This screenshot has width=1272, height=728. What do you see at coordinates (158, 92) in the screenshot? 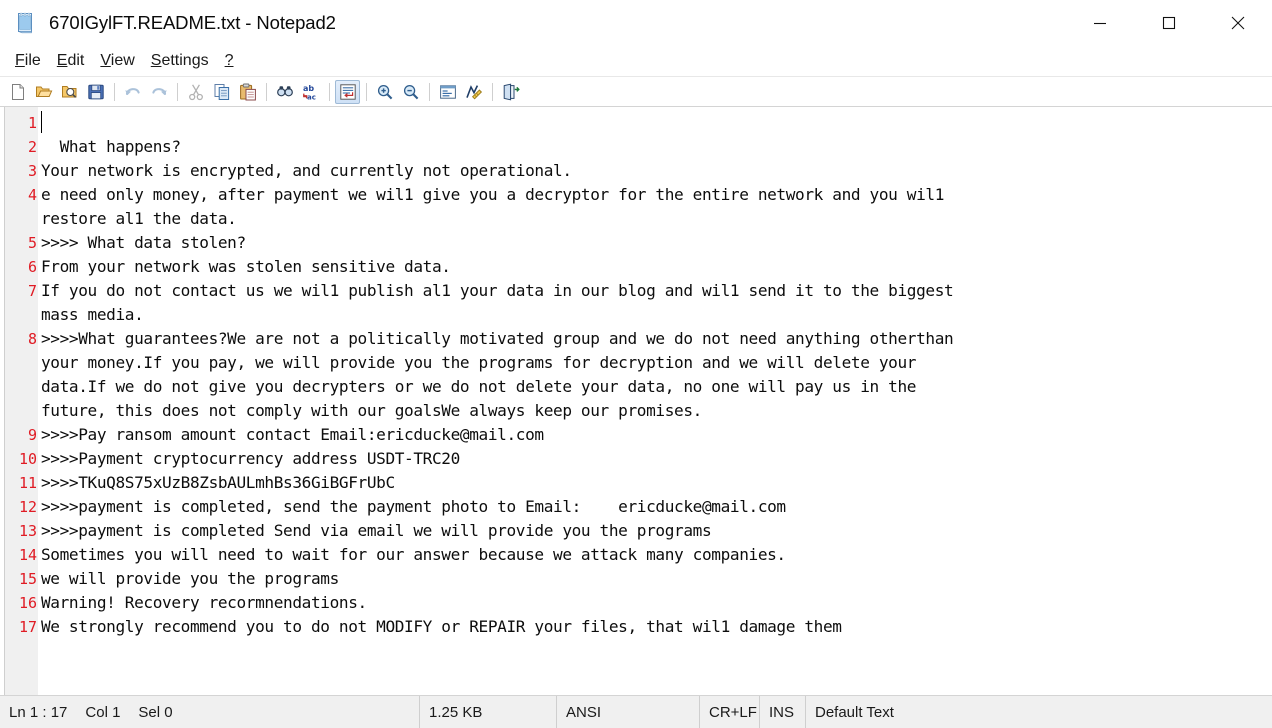
I see `redo-icon` at bounding box center [158, 92].